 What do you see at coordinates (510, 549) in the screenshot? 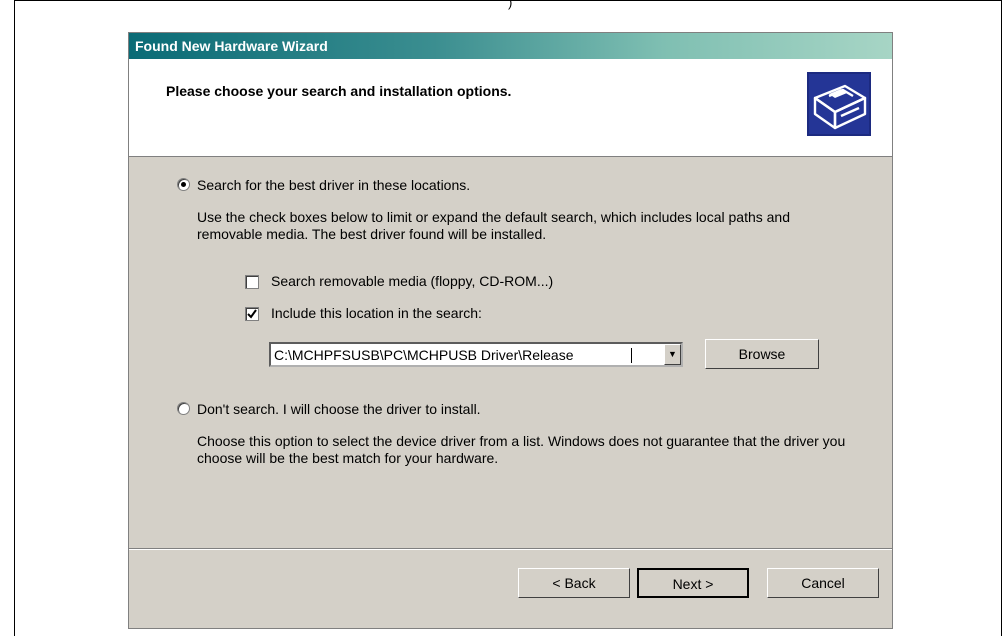
I see `button-separator` at bounding box center [510, 549].